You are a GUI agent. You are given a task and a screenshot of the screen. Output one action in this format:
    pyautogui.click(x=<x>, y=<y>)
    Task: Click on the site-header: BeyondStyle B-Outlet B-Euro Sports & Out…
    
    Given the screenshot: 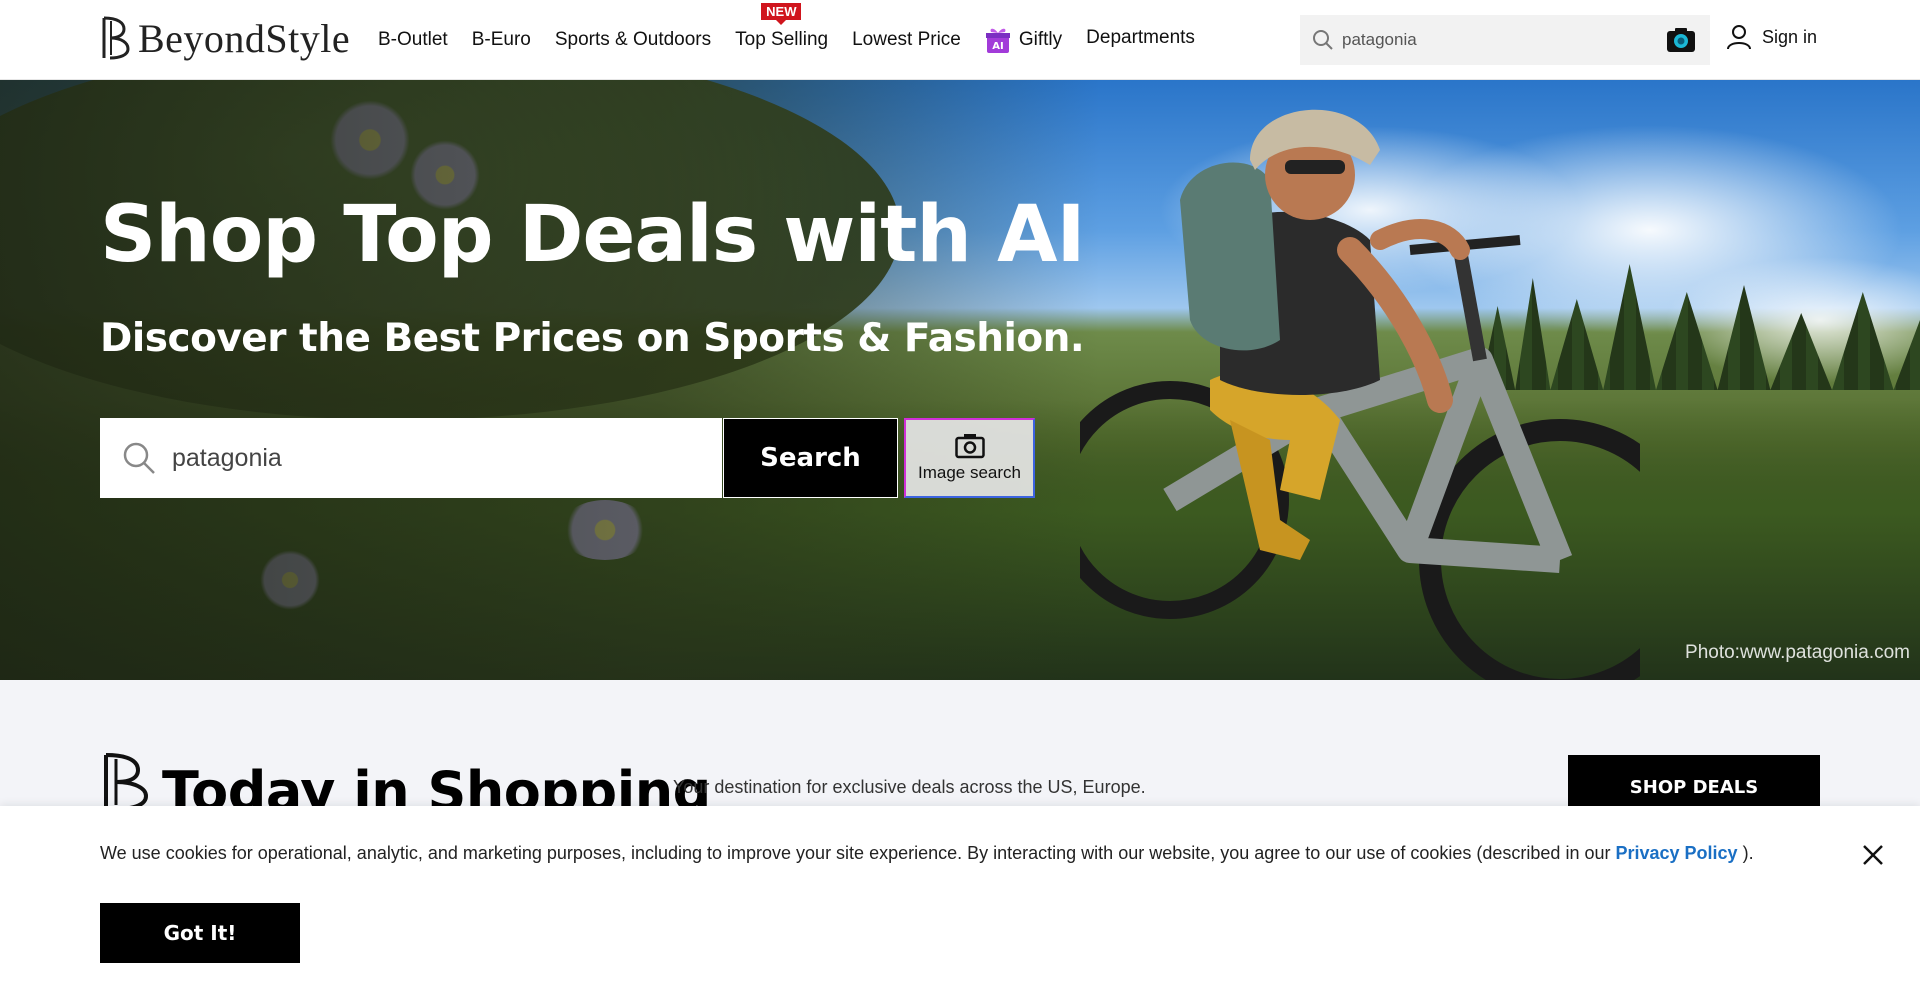 What is the action you would take?
    pyautogui.click(x=960, y=43)
    